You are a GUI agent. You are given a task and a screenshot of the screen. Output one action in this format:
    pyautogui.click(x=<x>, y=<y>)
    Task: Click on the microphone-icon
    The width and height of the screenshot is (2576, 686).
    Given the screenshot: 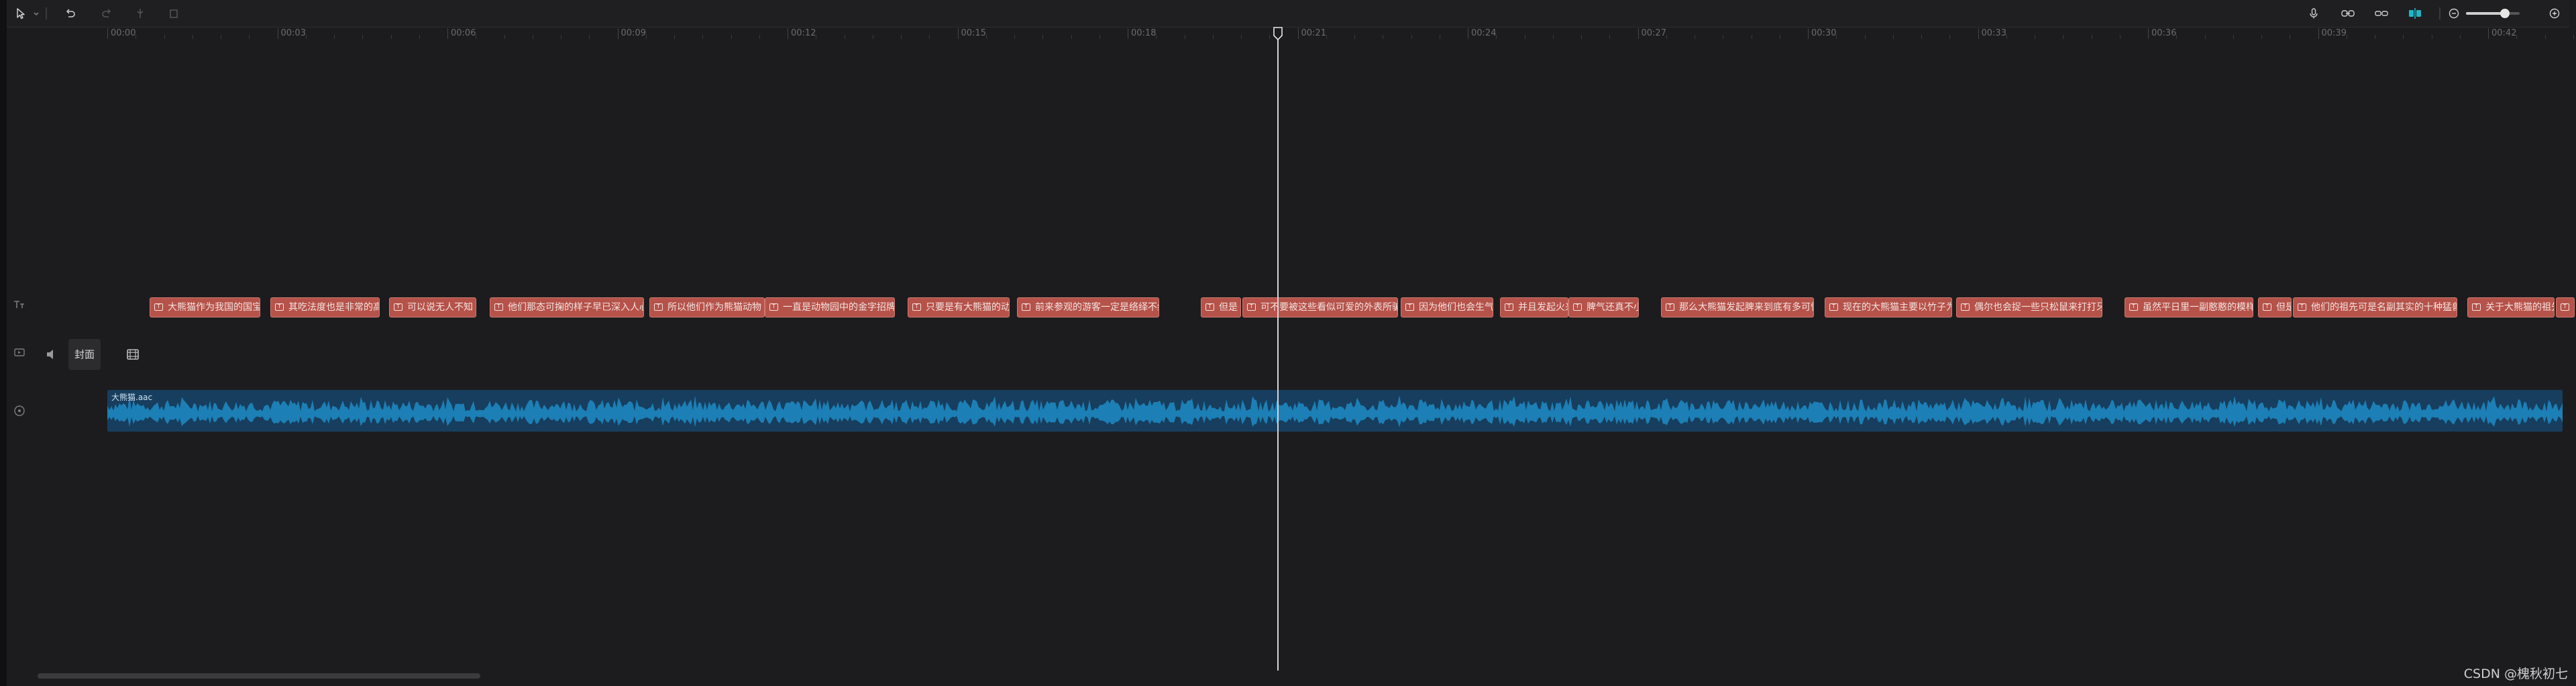 What is the action you would take?
    pyautogui.click(x=2313, y=14)
    